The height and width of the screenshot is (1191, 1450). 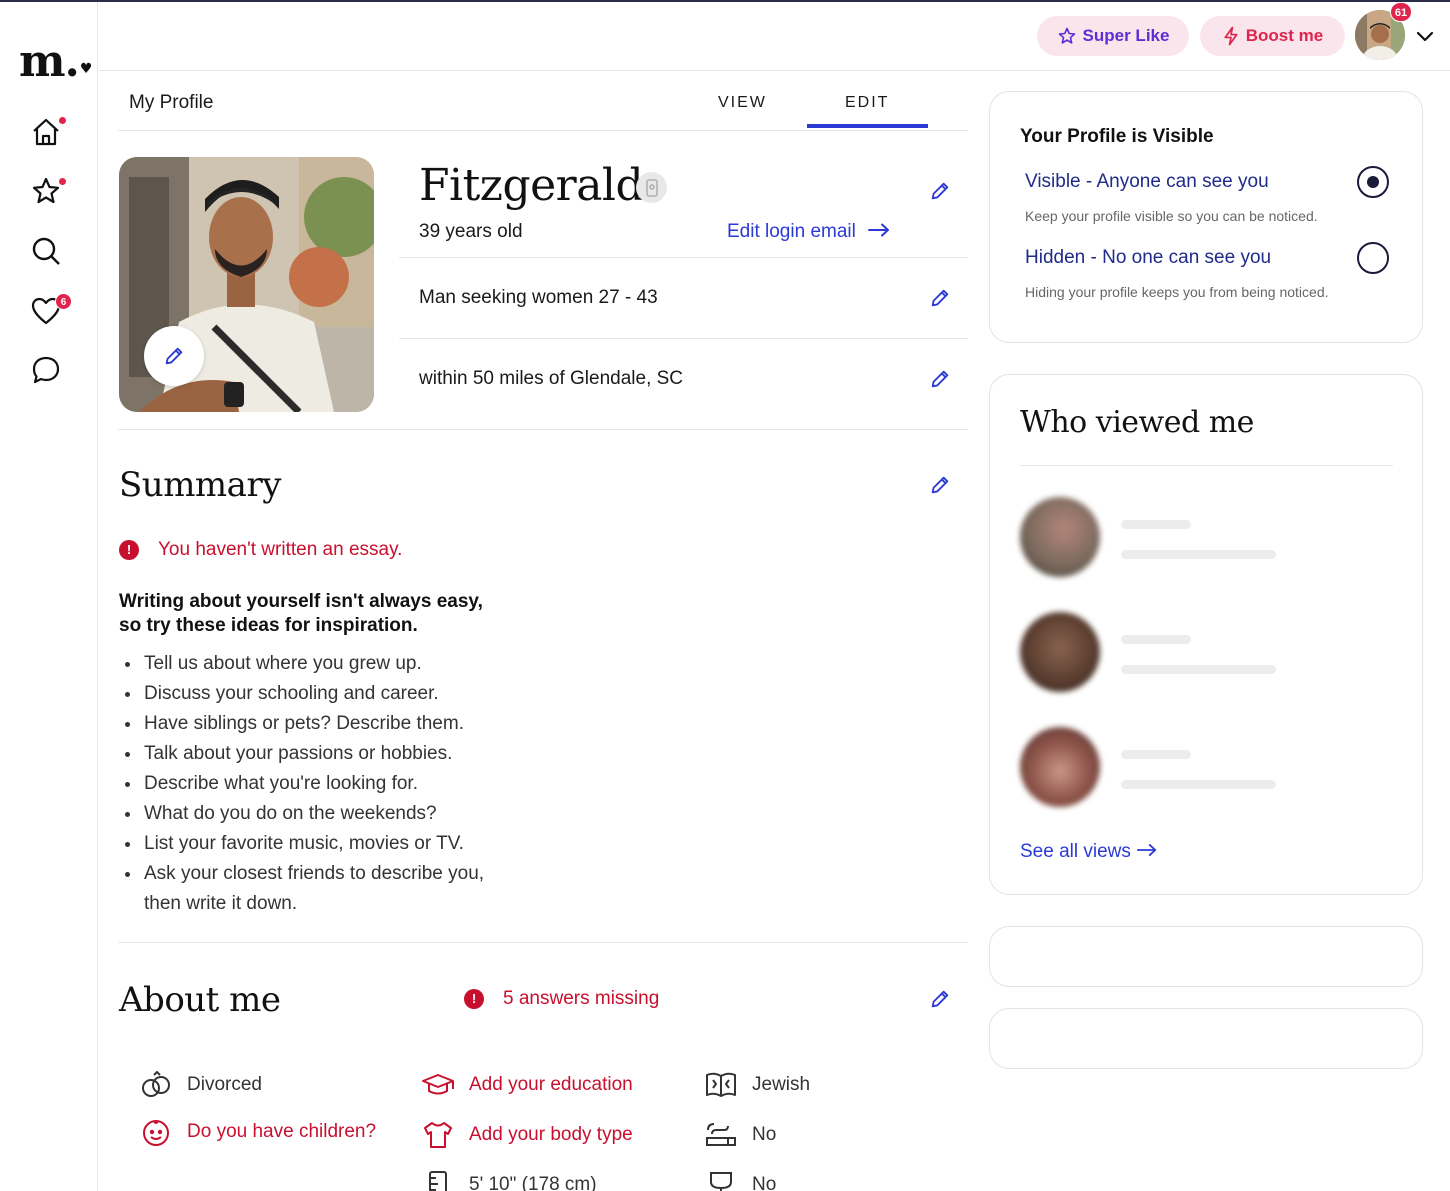 I want to click on profile-tabs: My Profile VIEW EDIT, so click(x=543, y=101).